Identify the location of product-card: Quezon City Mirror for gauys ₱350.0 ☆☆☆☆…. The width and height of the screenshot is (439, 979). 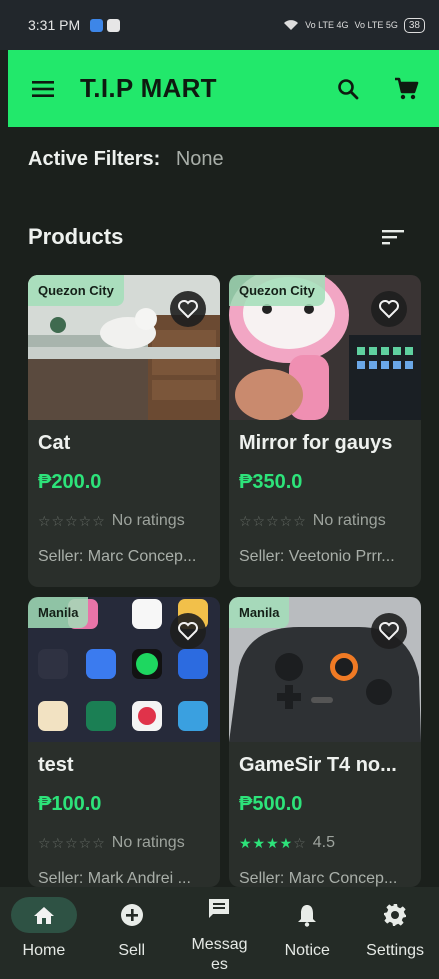
(325, 431).